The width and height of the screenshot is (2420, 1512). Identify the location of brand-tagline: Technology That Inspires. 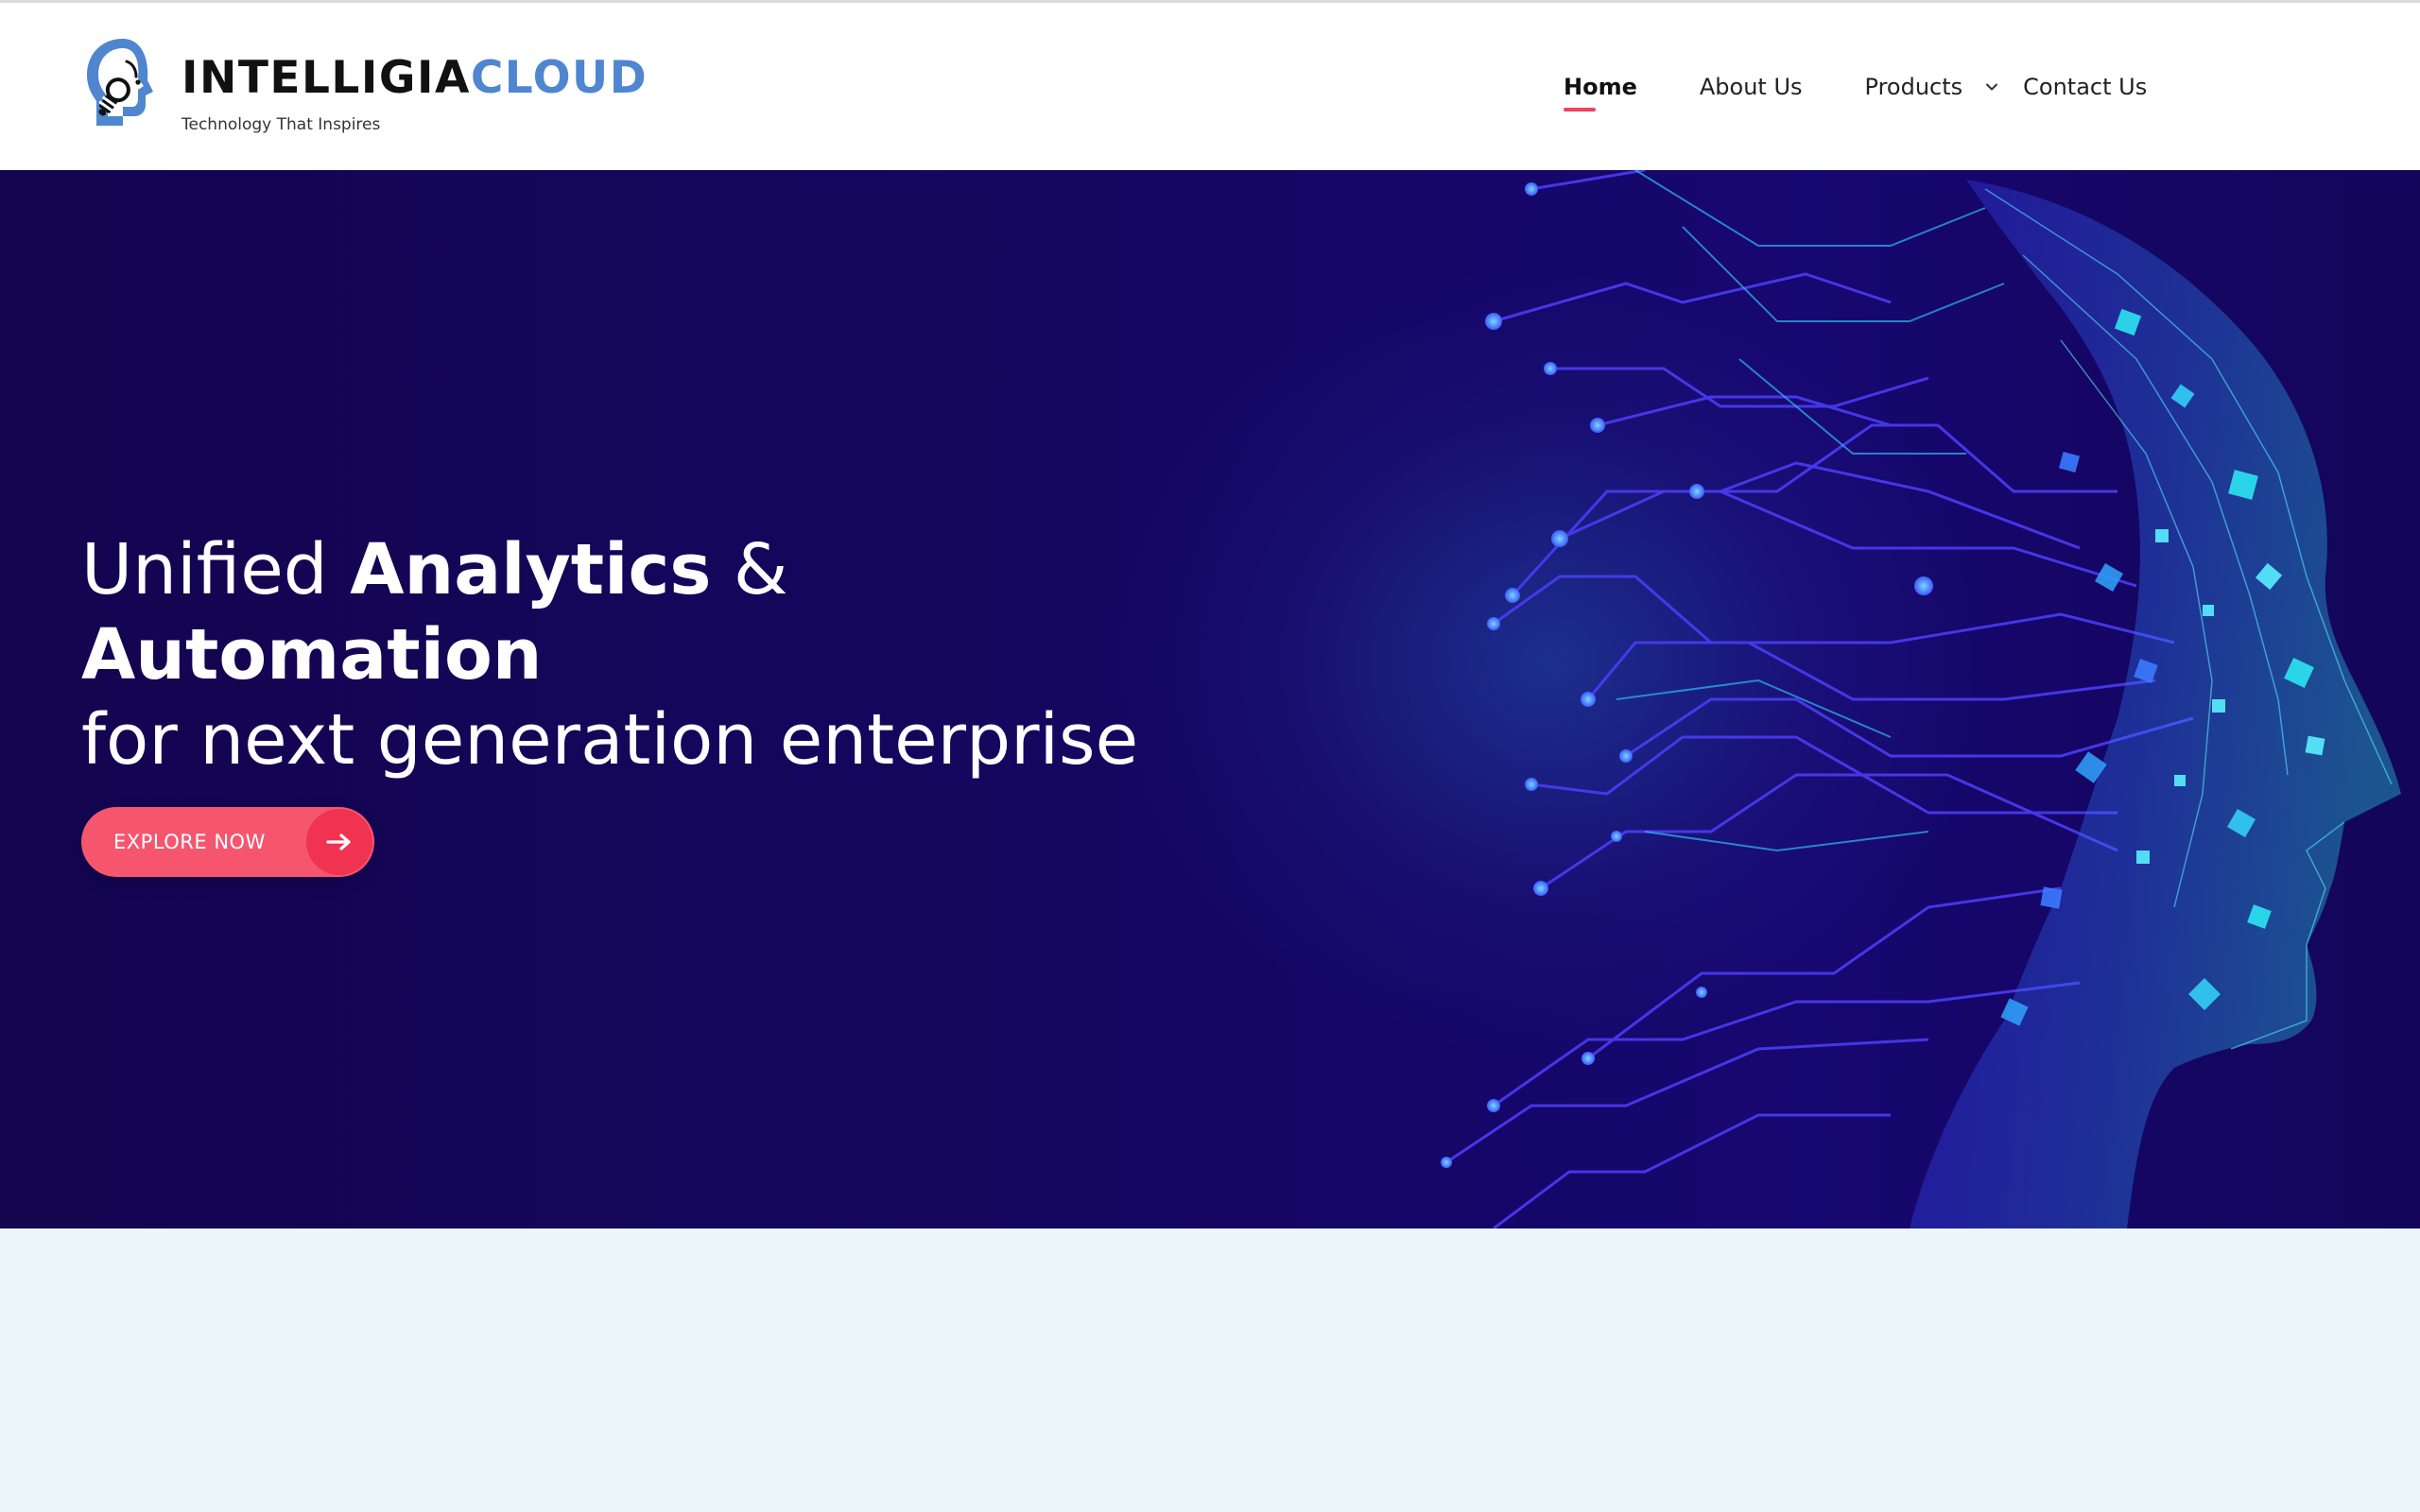
(281, 124).